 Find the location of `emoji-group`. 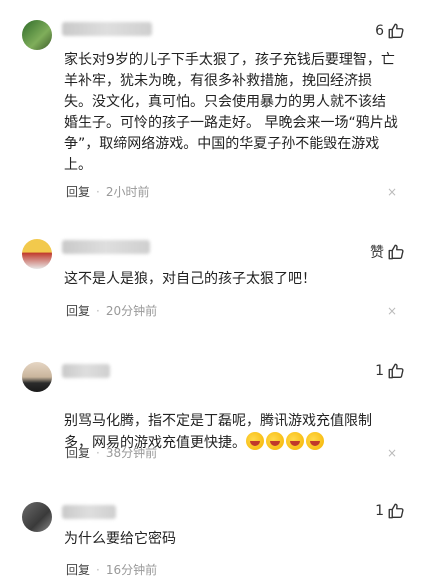

emoji-group is located at coordinates (286, 441).